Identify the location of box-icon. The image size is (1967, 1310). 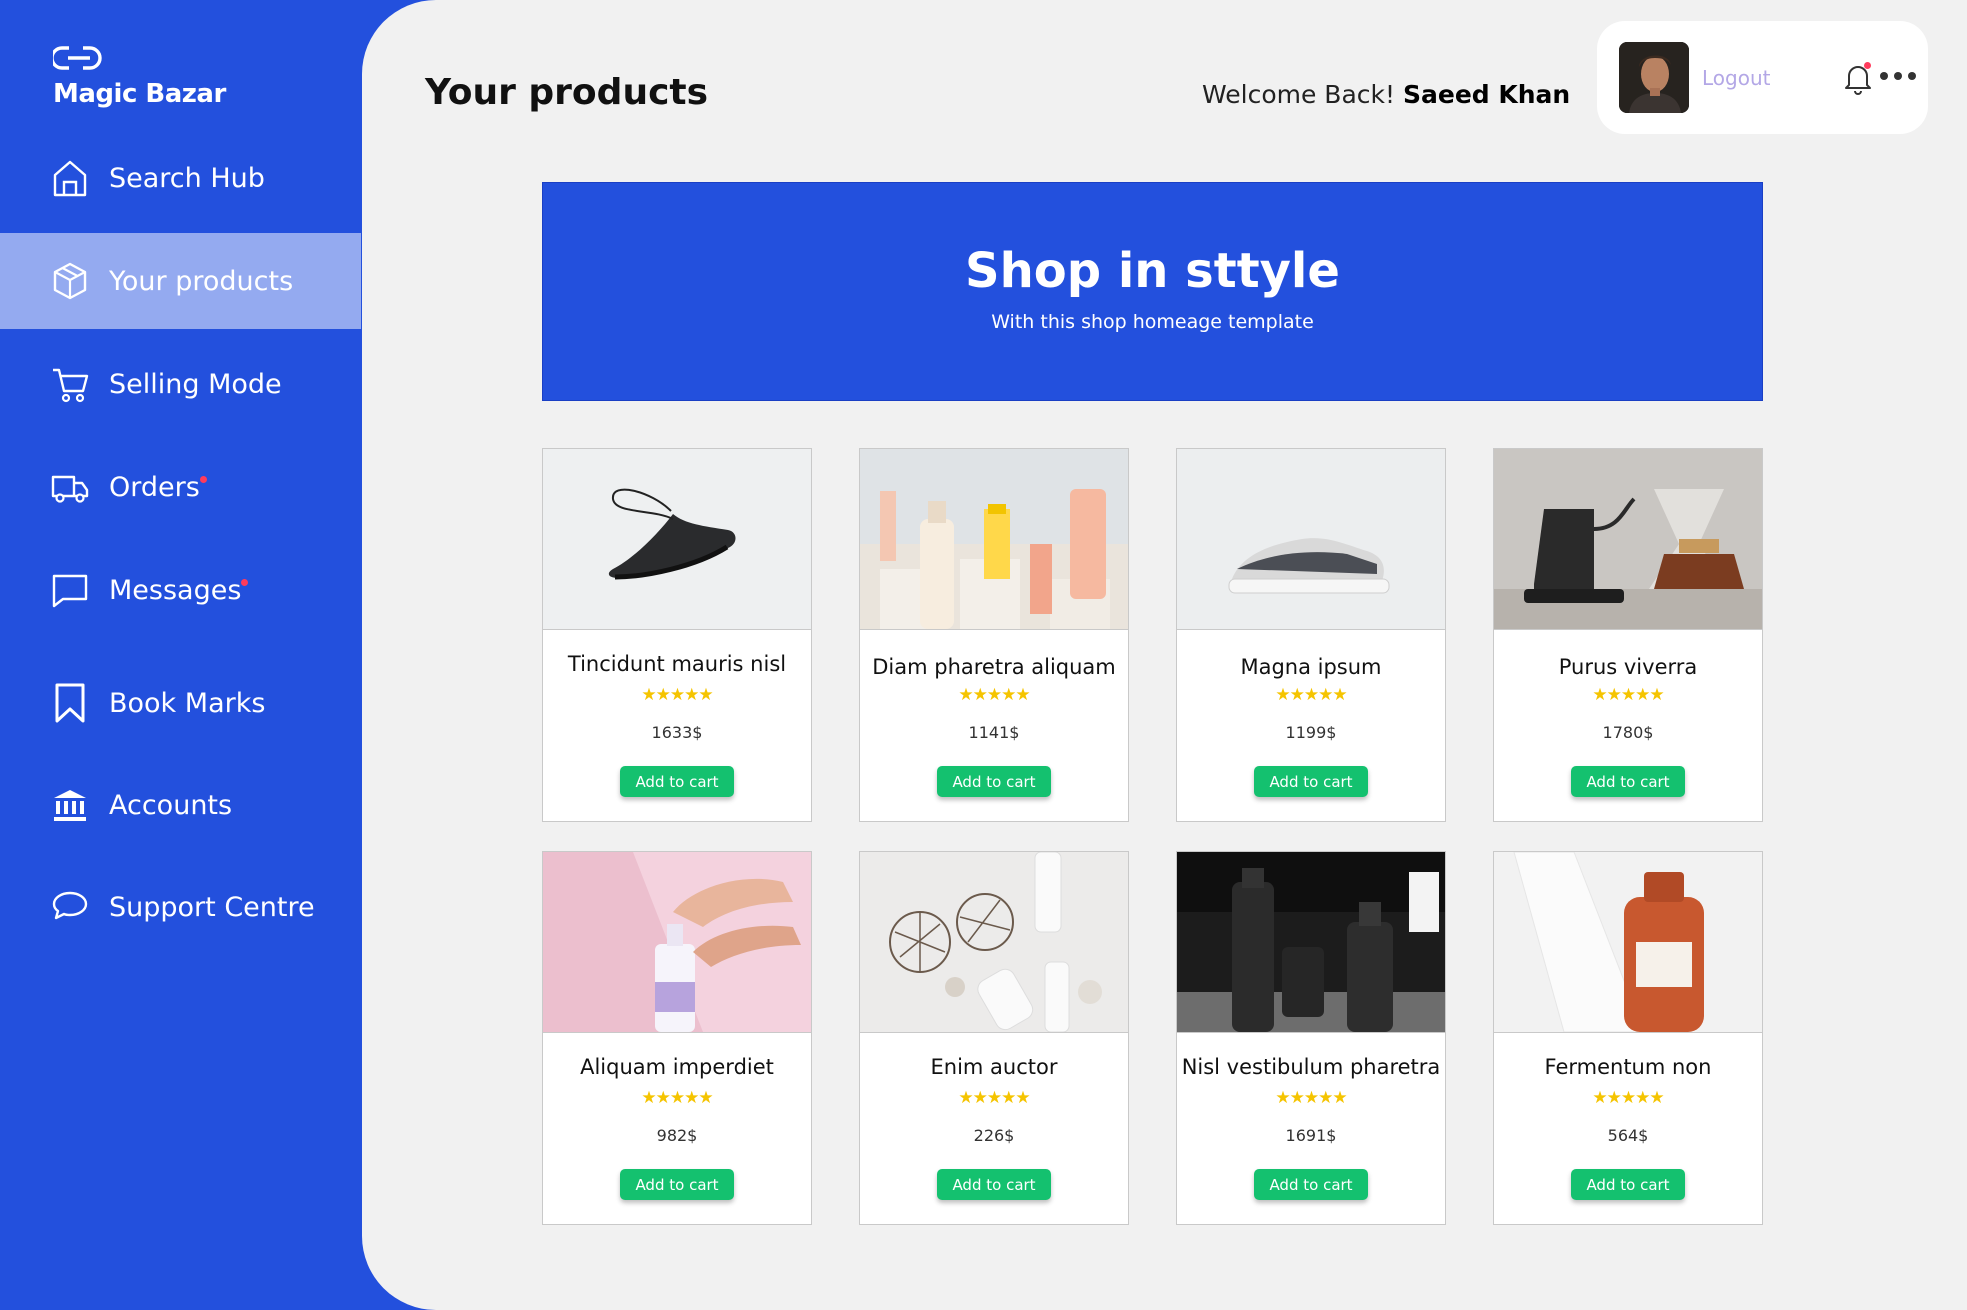
(70, 281).